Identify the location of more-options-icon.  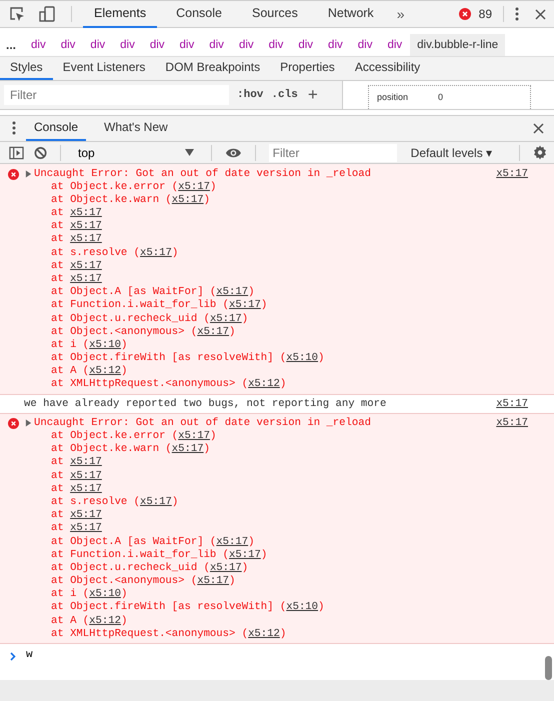
(517, 14).